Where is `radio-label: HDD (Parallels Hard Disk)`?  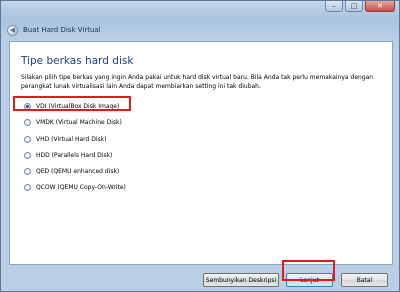 radio-label: HDD (Parallels Hard Disk) is located at coordinates (74, 155).